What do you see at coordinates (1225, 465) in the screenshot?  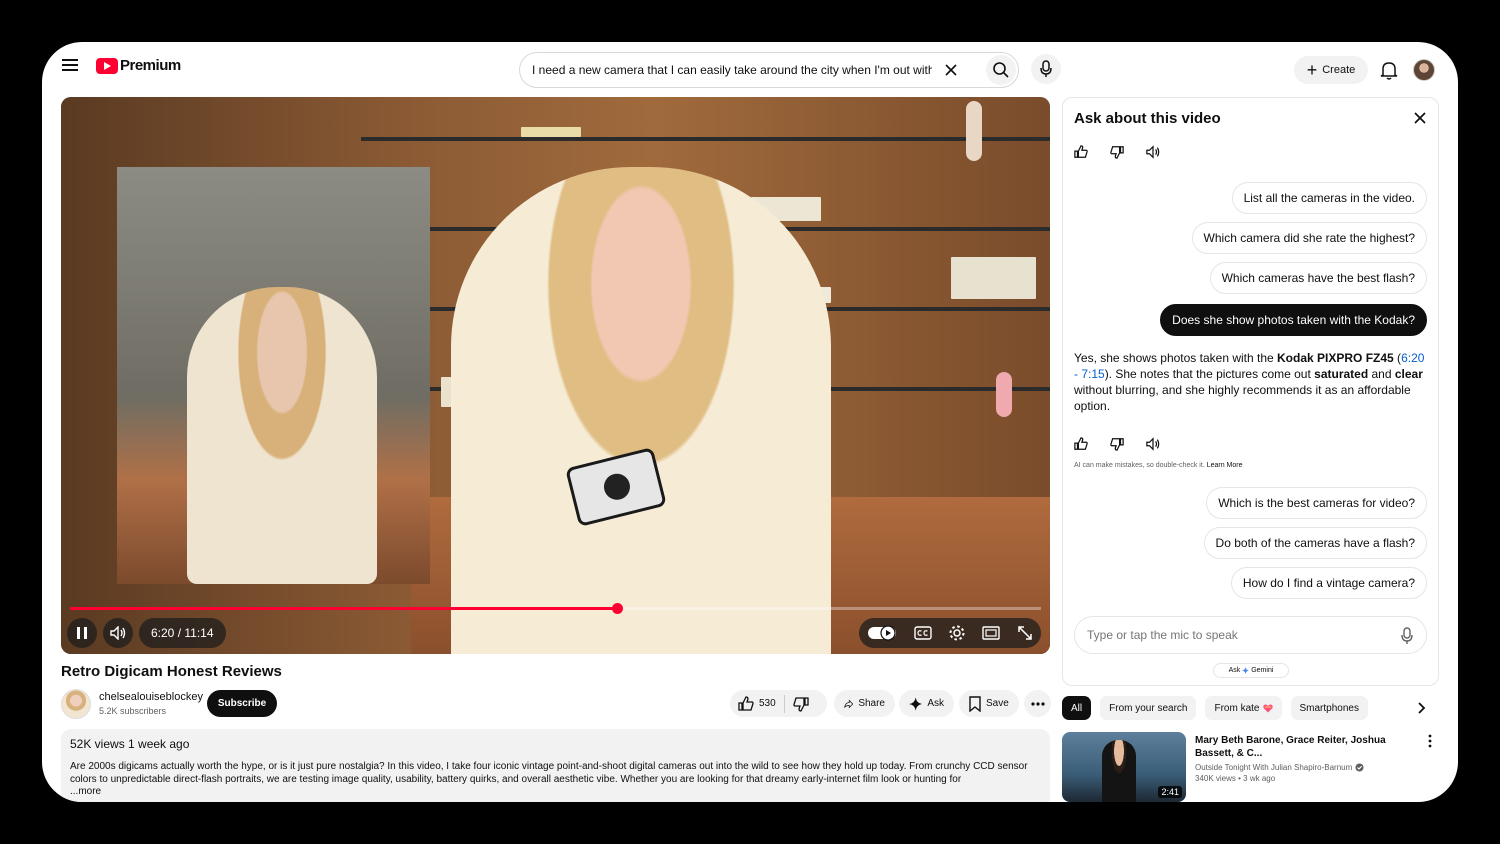 I see `learn-more-link: Learn More` at bounding box center [1225, 465].